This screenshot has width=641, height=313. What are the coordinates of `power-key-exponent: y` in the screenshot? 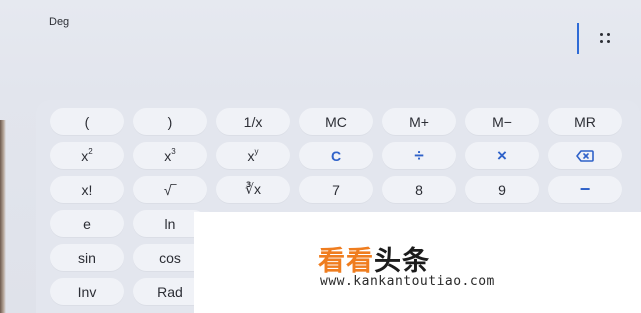 It's located at (256, 151).